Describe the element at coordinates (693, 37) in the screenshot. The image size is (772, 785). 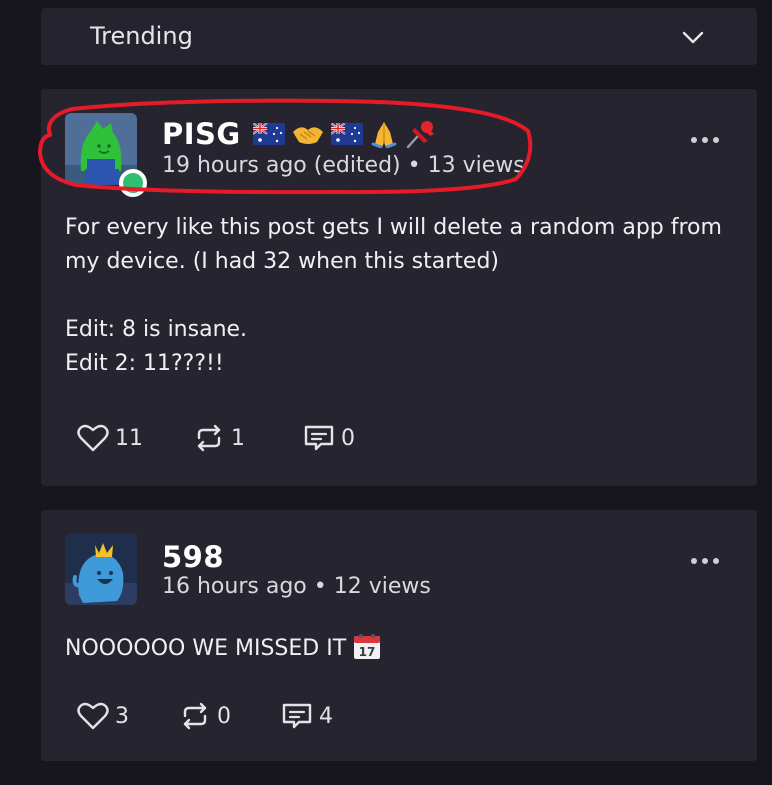
I see `chevron-down-icon` at that location.